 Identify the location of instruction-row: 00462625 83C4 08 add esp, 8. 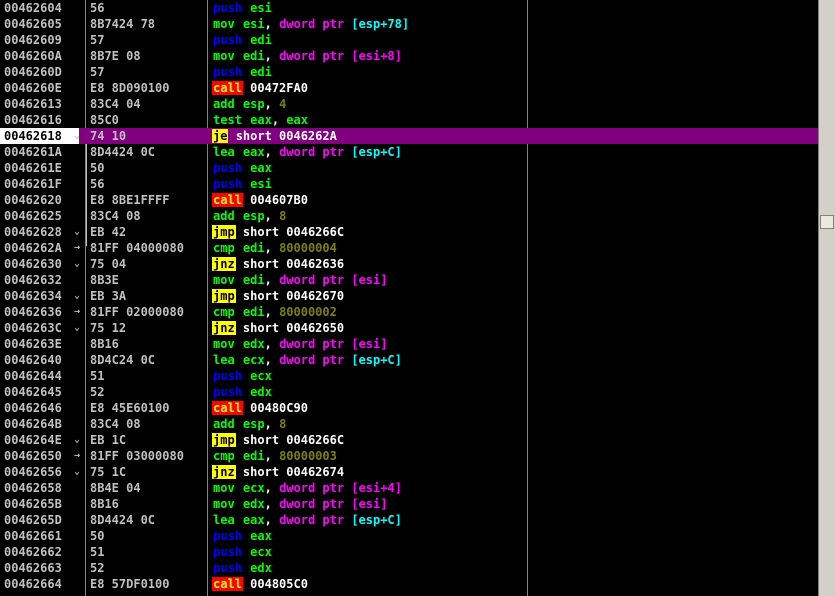
(409, 216).